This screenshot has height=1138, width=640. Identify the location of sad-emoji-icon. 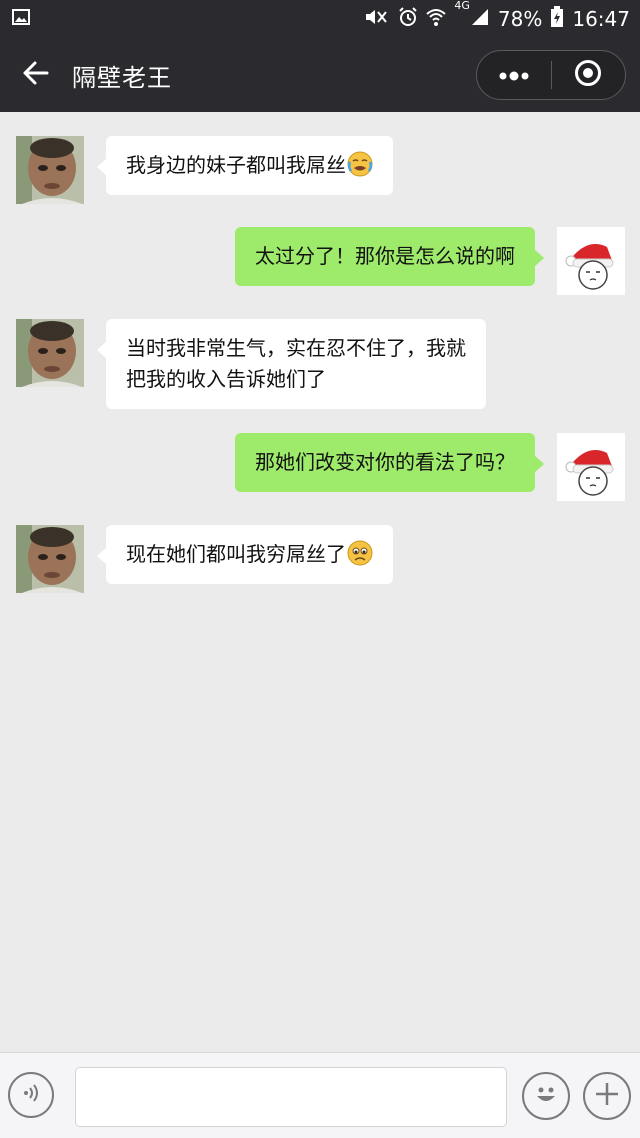
(360, 553).